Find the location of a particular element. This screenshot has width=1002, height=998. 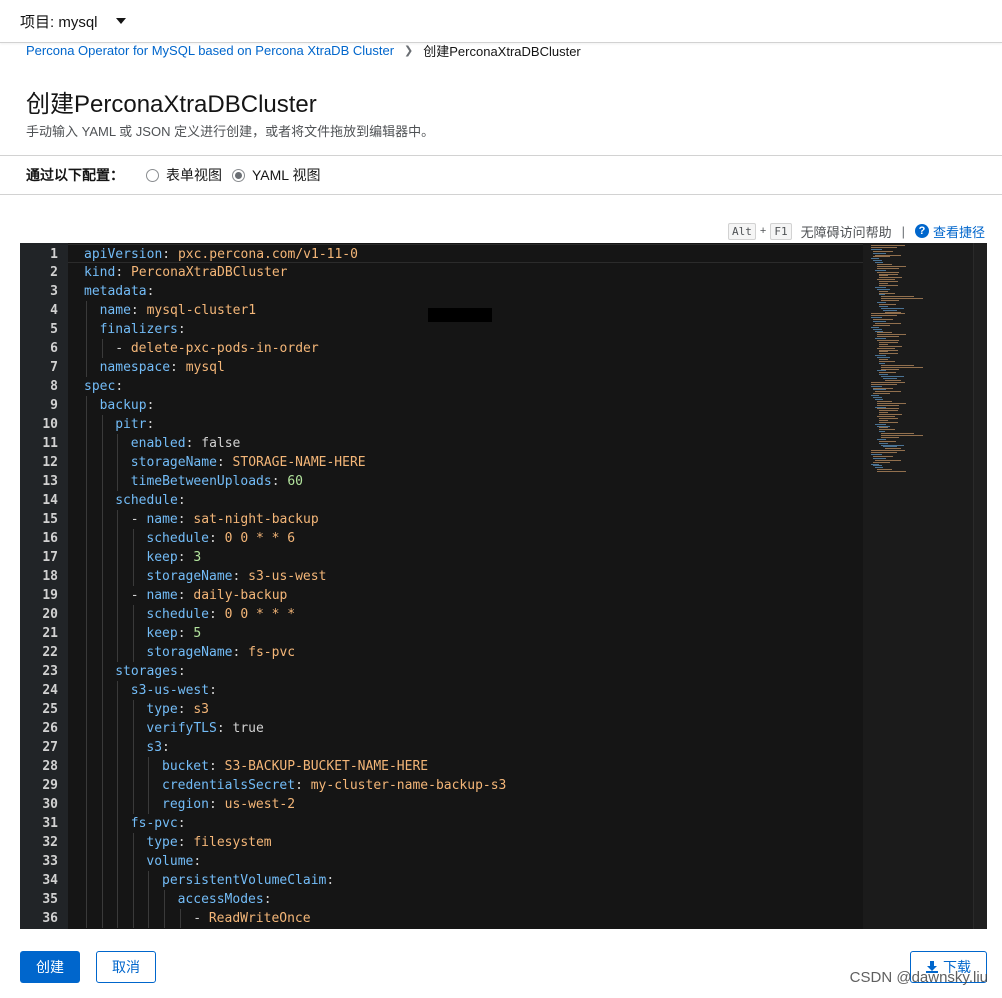

radio-button-icon is located at coordinates (152, 175).